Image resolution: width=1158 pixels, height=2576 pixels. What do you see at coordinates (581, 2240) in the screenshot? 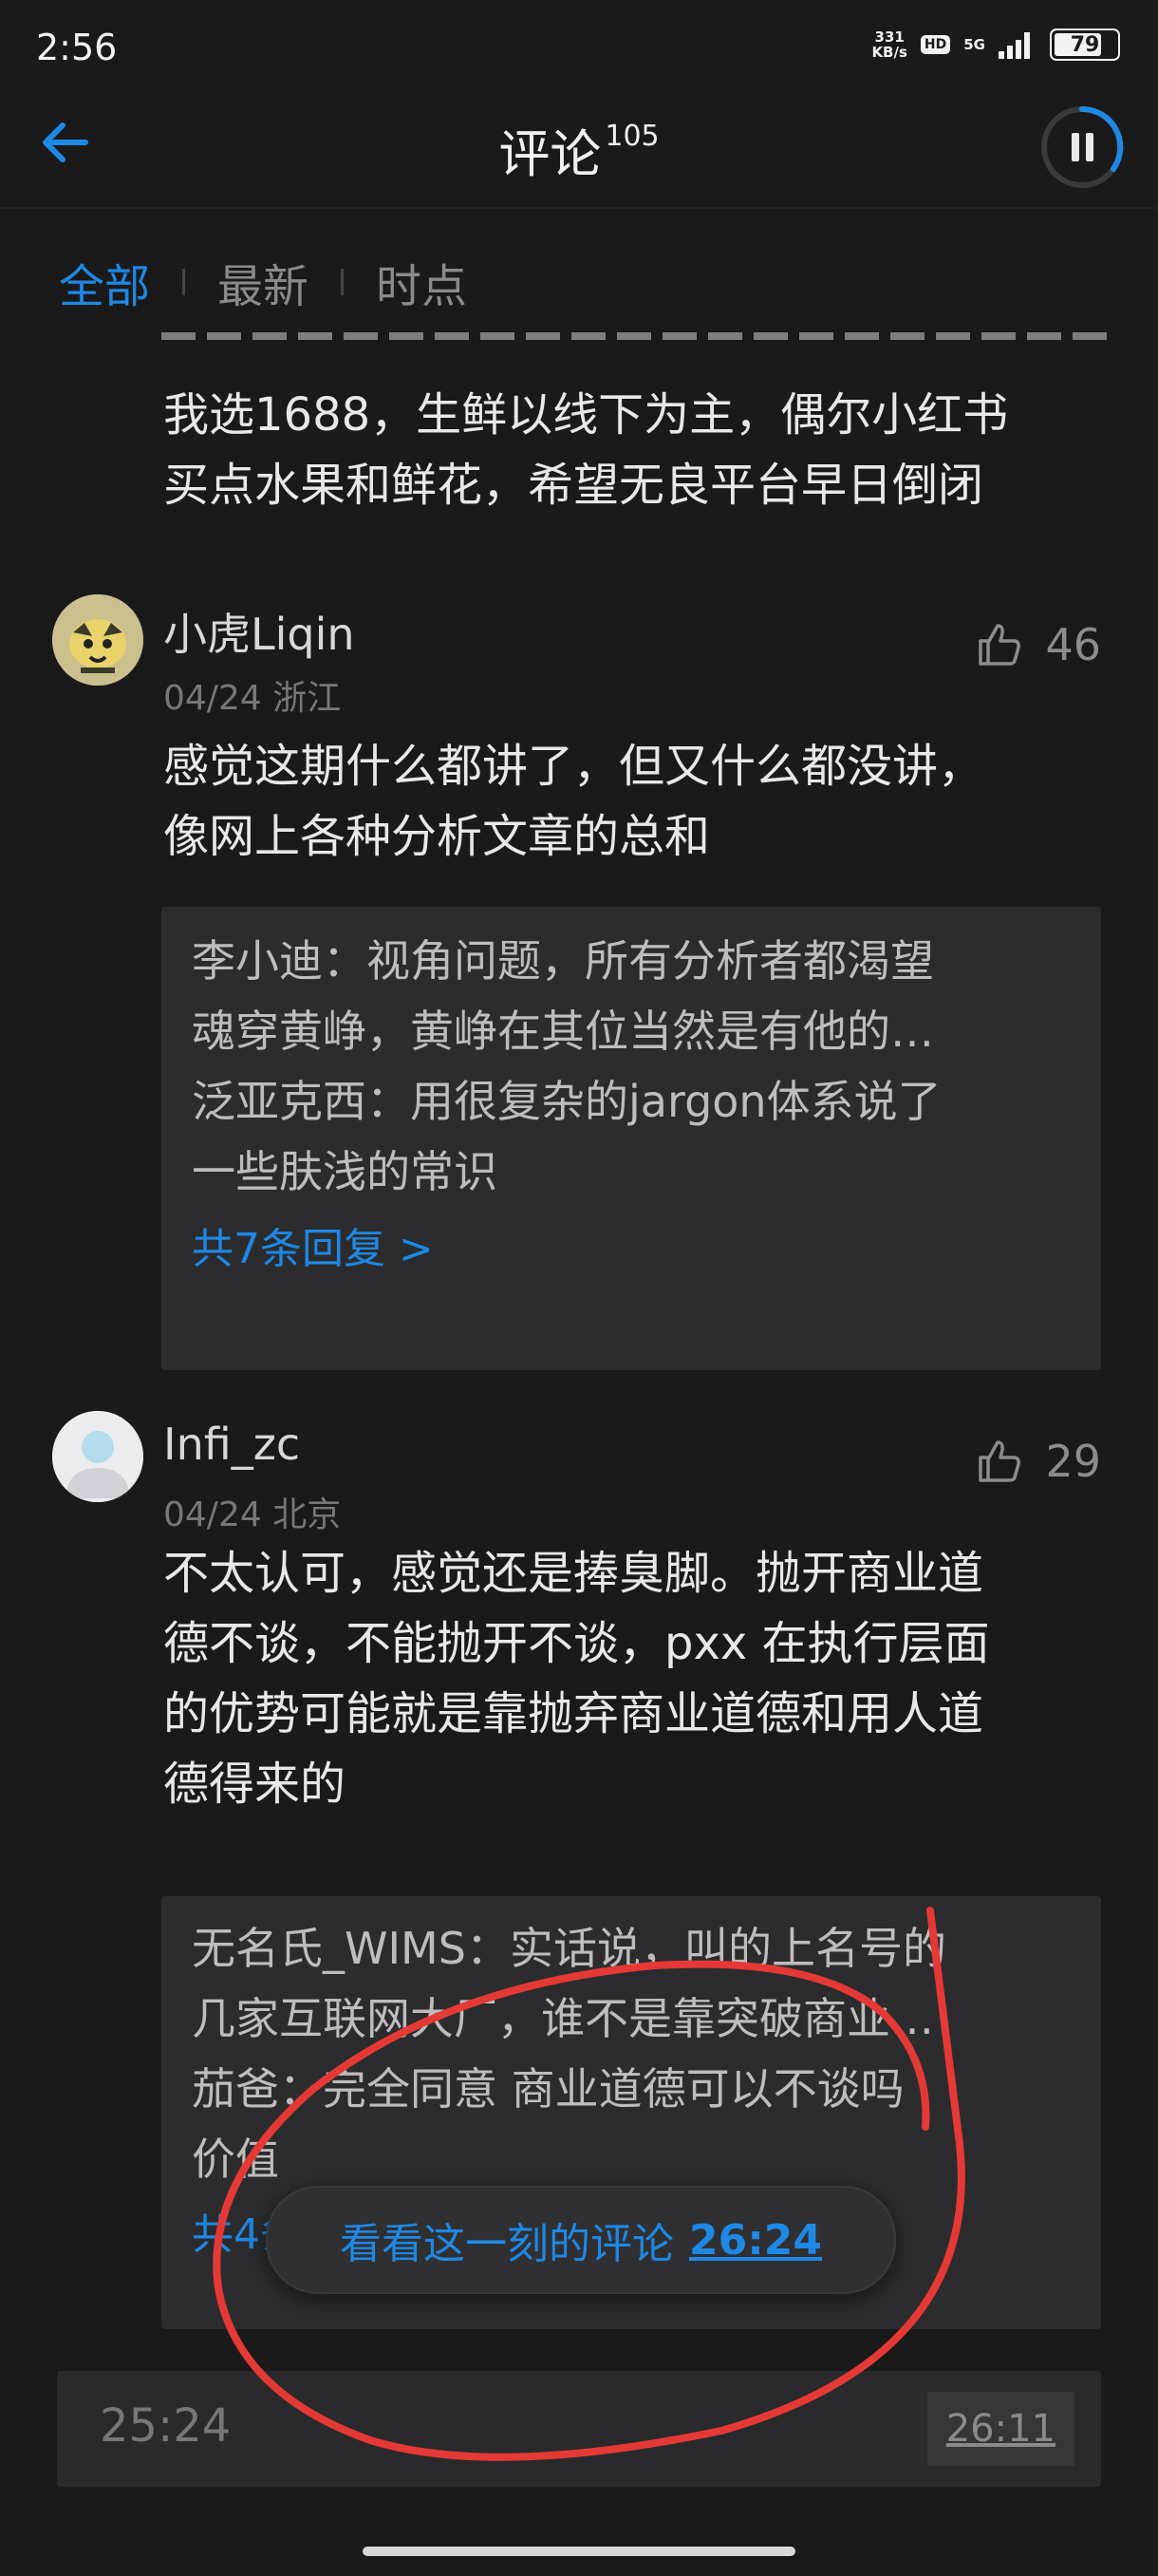
I see `jump-to-moment-button: 看看这一刻的评论 26:24` at bounding box center [581, 2240].